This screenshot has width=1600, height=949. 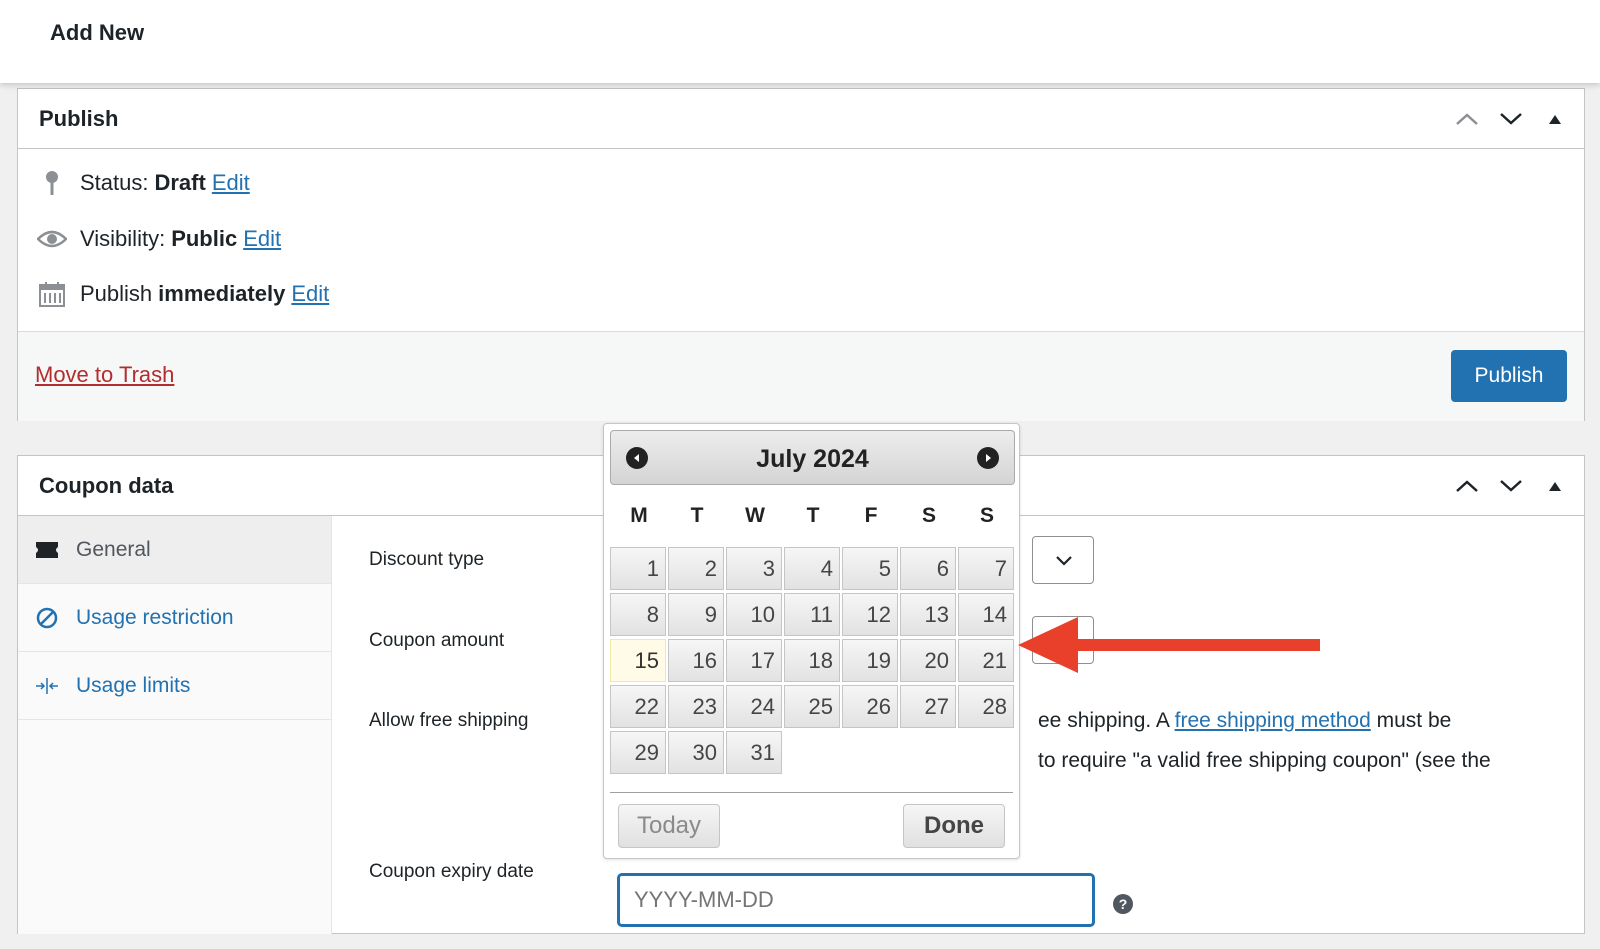 I want to click on calendar-day: 9, so click(x=696, y=614).